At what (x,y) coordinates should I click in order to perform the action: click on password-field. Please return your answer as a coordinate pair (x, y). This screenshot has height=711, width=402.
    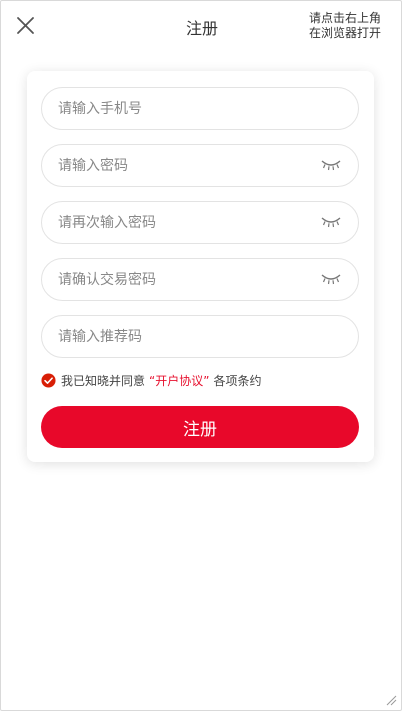
    Looking at the image, I should click on (200, 165).